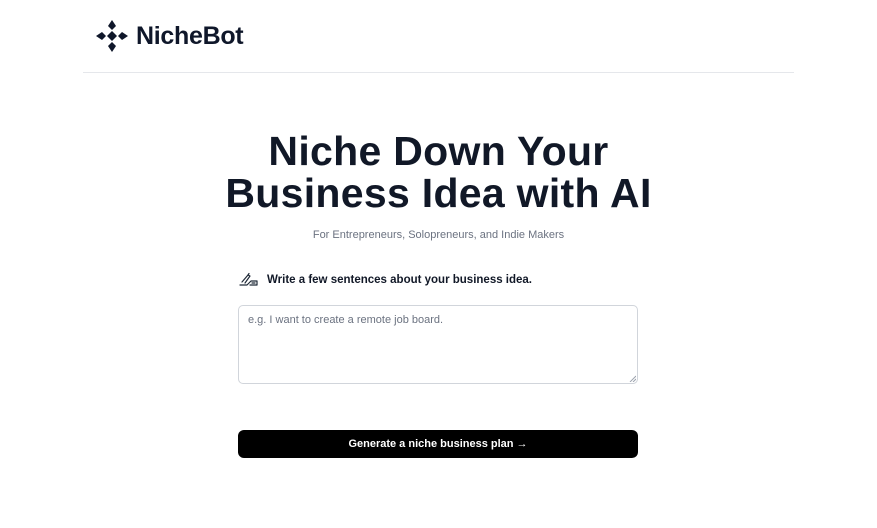 This screenshot has height=528, width=877. I want to click on page-title-line-2: Business Idea with AI, so click(438, 193).